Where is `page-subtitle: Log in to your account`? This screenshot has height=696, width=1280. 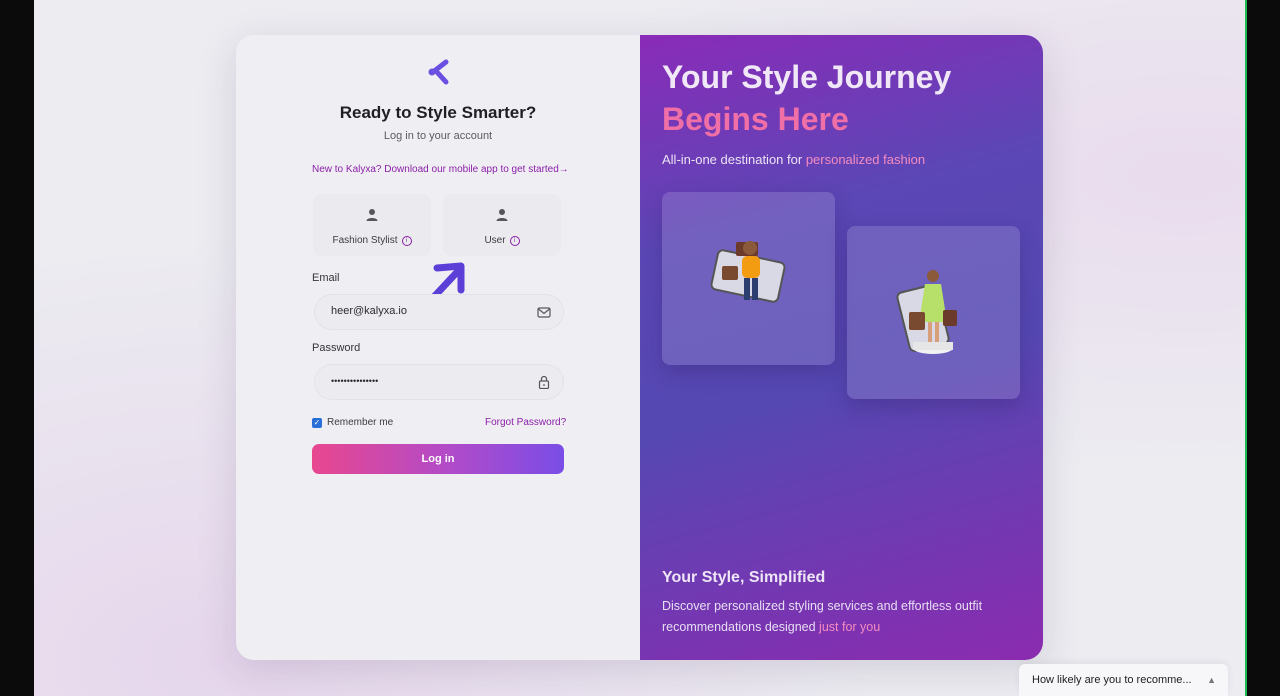
page-subtitle: Log in to your account is located at coordinates (438, 136).